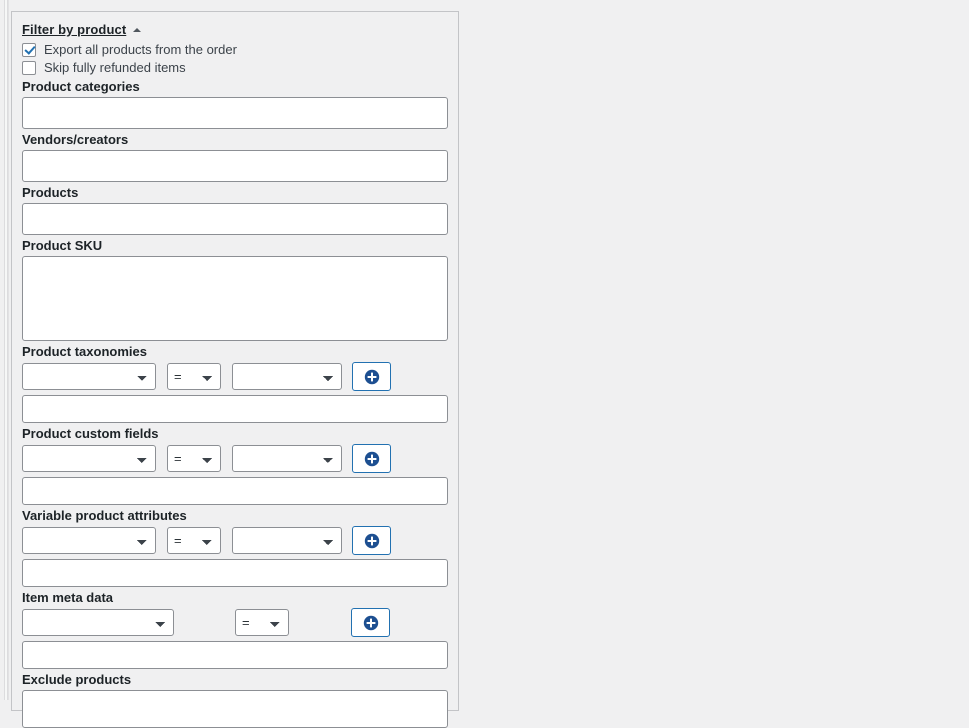 The height and width of the screenshot is (728, 969). Describe the element at coordinates (75, 139) in the screenshot. I see `label-vendors-creators: Vendors/creators` at that location.